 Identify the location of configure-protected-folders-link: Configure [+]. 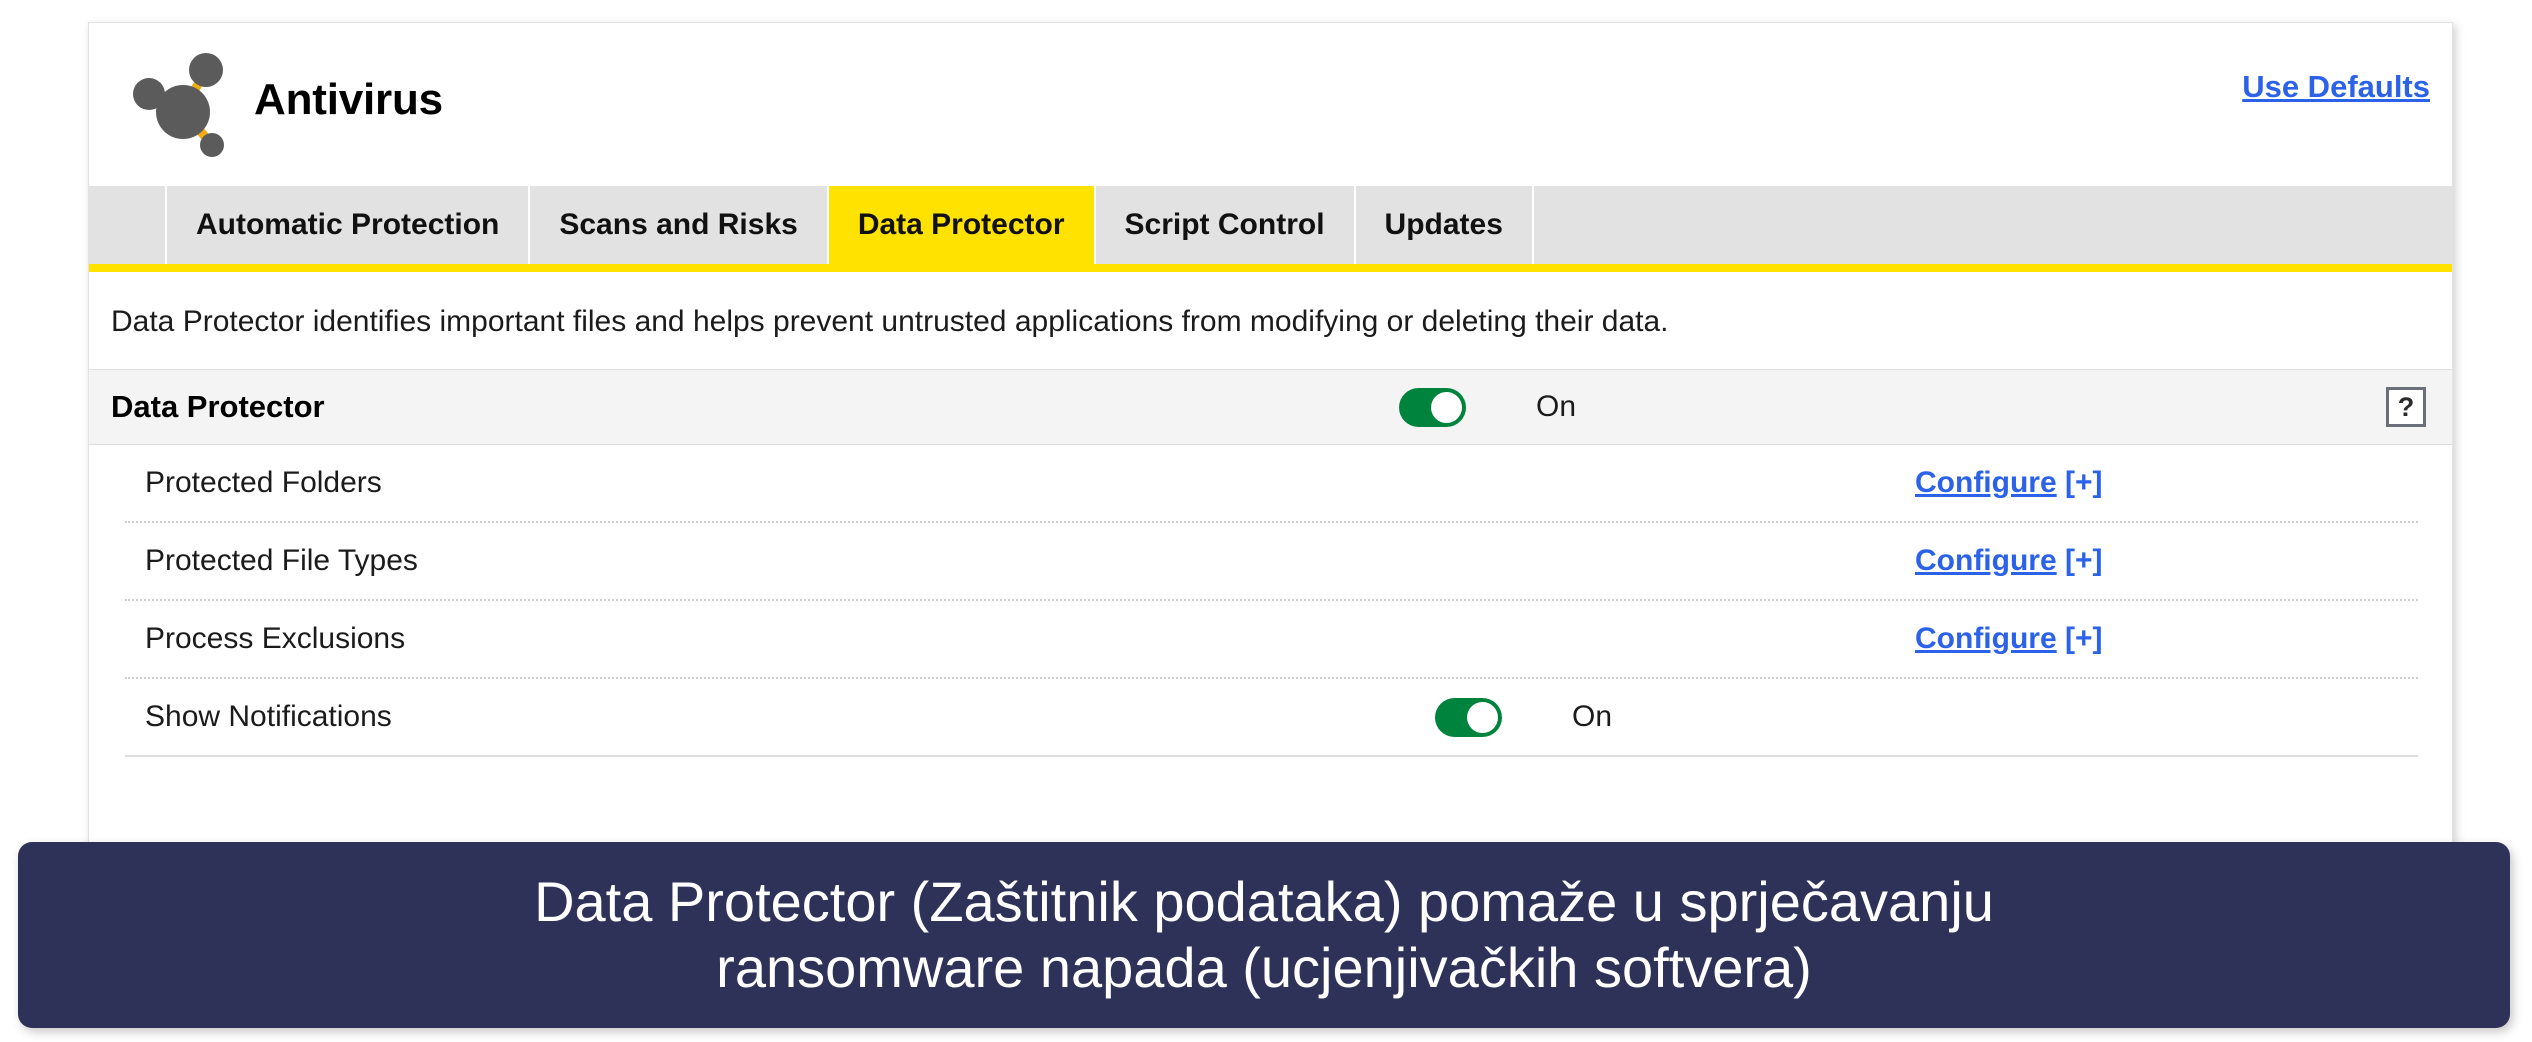
(2009, 483).